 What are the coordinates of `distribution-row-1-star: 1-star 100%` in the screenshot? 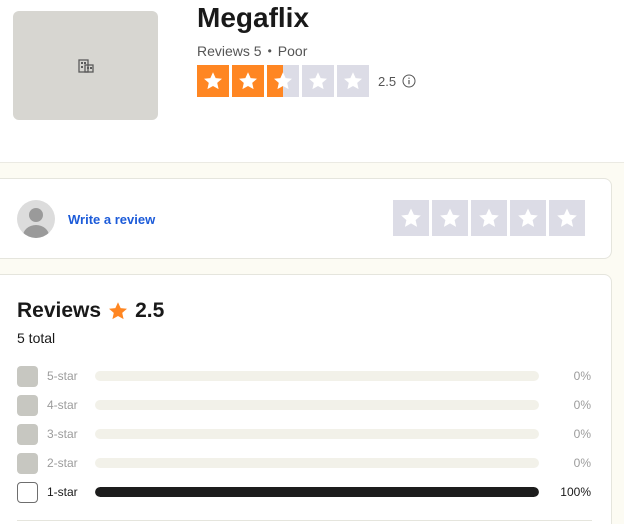 It's located at (304, 492).